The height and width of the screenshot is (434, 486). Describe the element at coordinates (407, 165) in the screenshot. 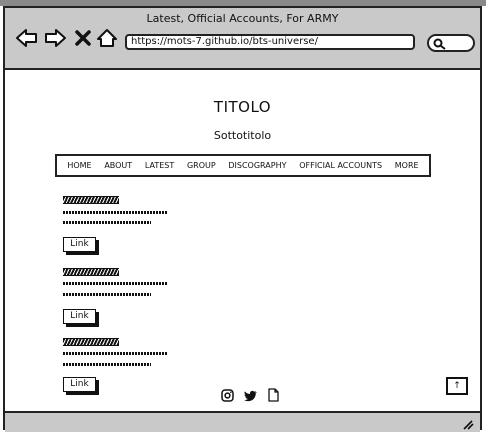

I see `nav-item-more: MORE` at that location.